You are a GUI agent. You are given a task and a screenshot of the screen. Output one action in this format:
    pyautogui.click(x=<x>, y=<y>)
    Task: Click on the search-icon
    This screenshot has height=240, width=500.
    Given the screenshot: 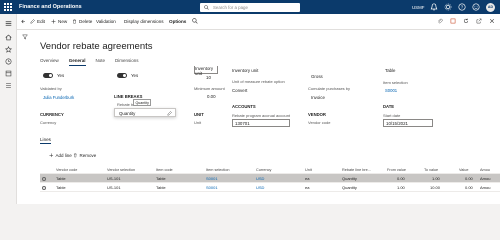 What is the action you would take?
    pyautogui.click(x=195, y=21)
    